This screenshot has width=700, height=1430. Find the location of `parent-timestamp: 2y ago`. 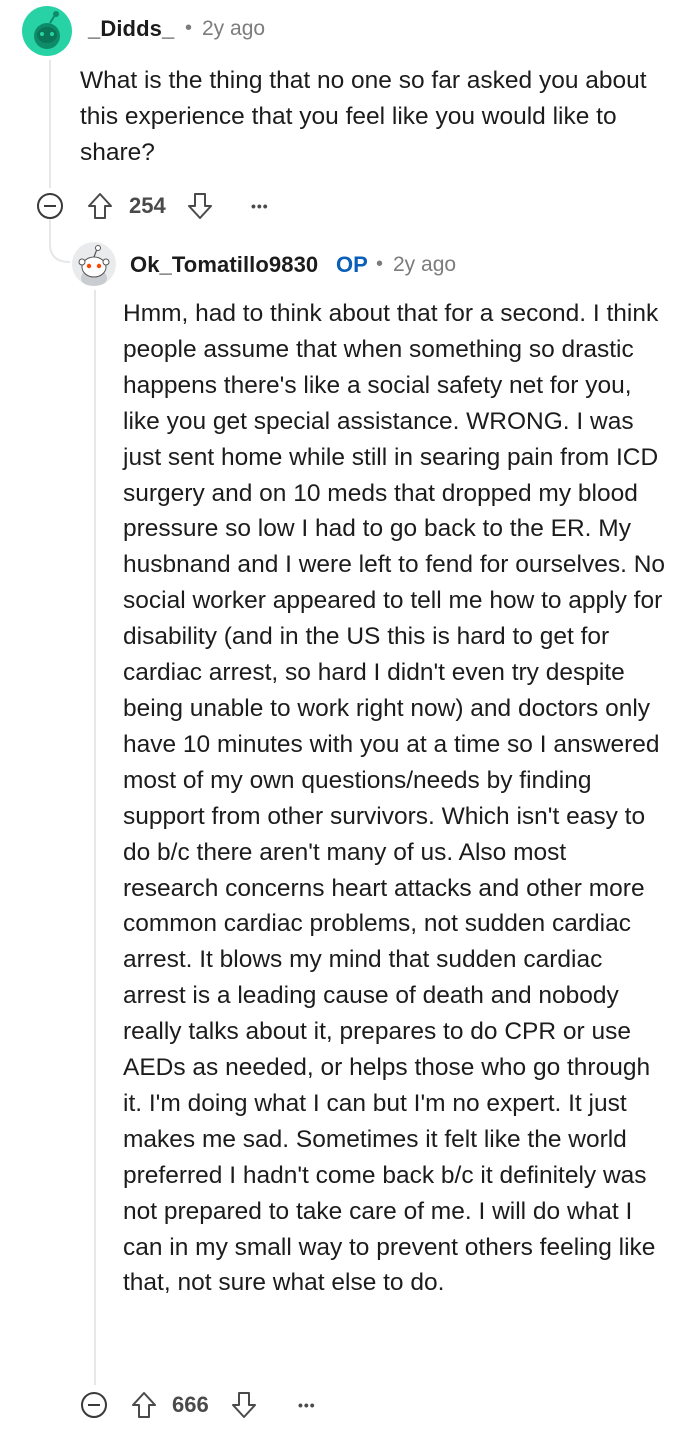

parent-timestamp: 2y ago is located at coordinates (234, 28).